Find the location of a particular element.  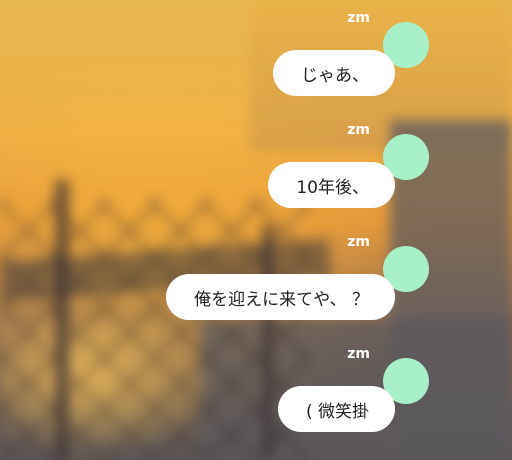

message-bubble: じゃあ、 is located at coordinates (334, 73).